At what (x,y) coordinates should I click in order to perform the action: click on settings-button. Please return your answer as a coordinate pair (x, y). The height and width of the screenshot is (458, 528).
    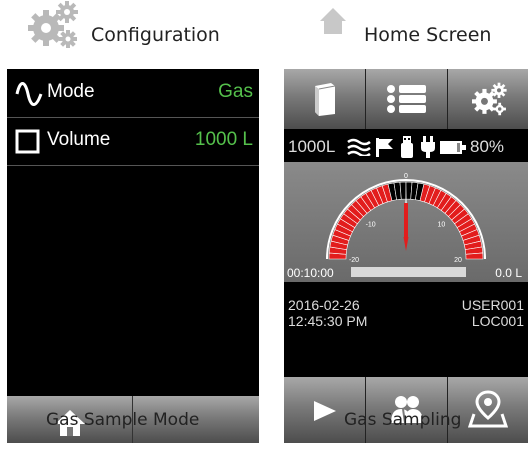
    Looking at the image, I should click on (488, 99).